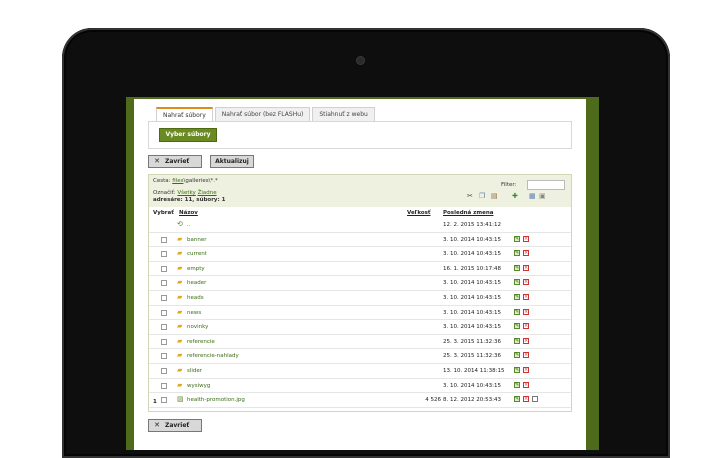  I want to click on file-name: .., so click(189, 225).